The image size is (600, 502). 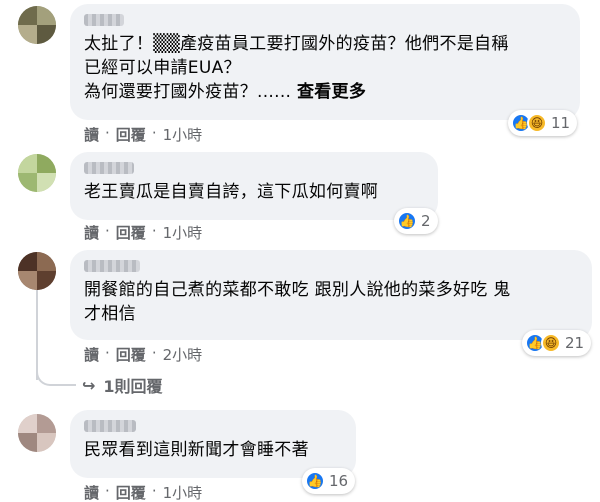 I want to click on reaction-count: 21, so click(x=575, y=343).